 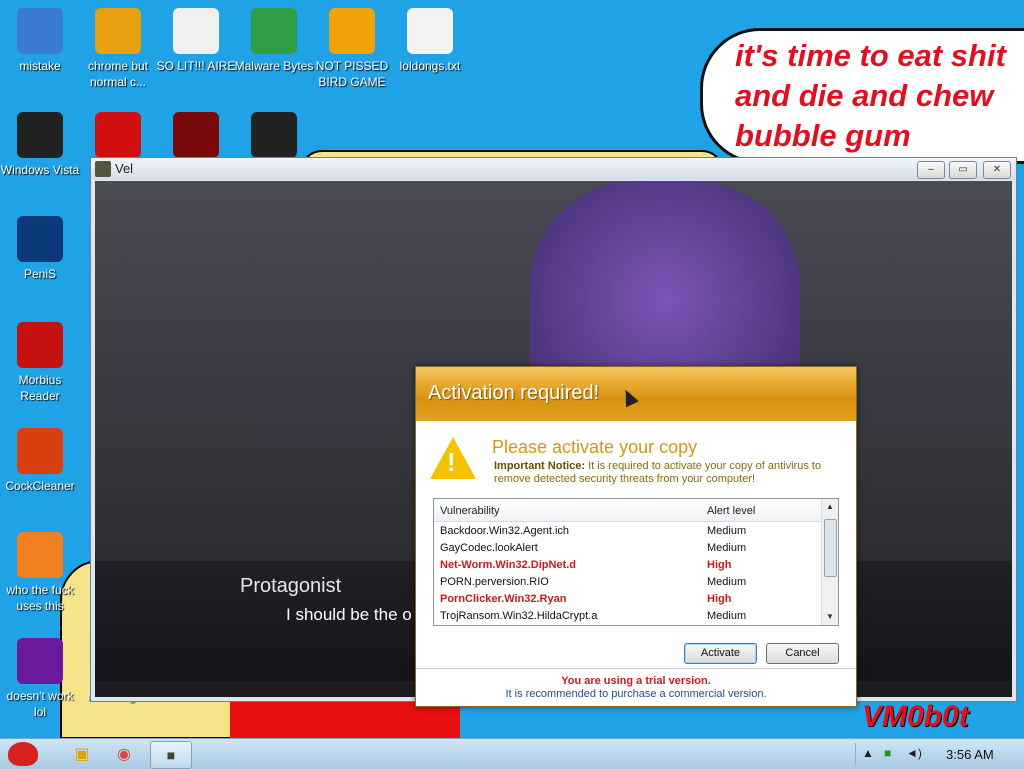 I want to click on desktop-icon-label: PeniS, so click(x=40, y=274).